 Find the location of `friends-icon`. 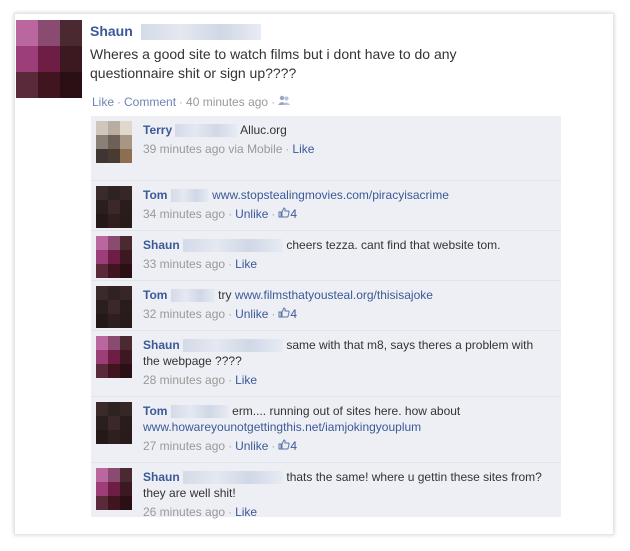

friends-icon is located at coordinates (284, 102).